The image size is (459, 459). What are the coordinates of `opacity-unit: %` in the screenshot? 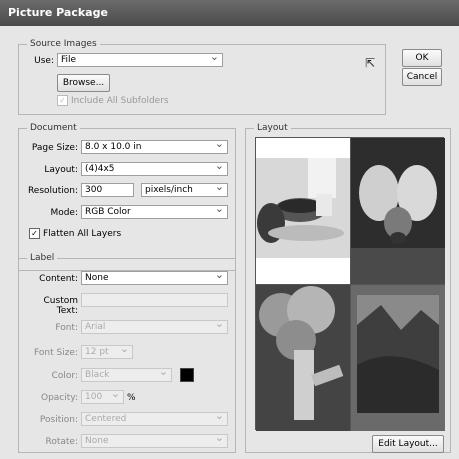 It's located at (131, 398).